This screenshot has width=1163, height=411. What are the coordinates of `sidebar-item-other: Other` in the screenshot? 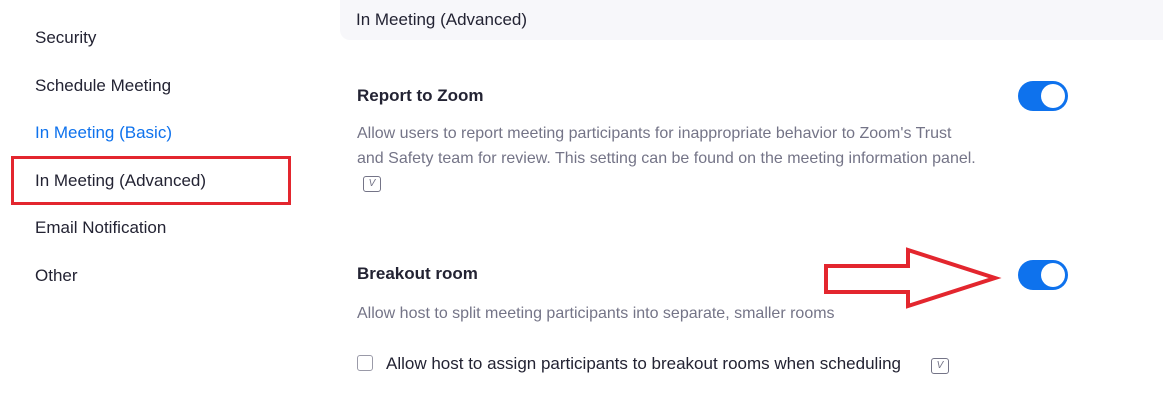 It's located at (56, 276).